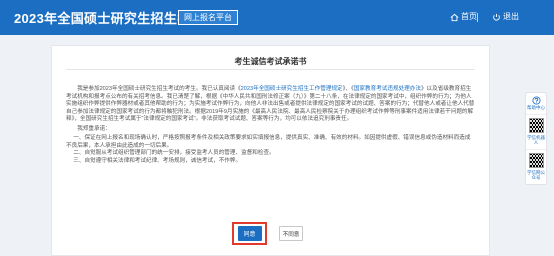 The height and width of the screenshot is (256, 554). I want to click on agree-button: 同意, so click(249, 233).